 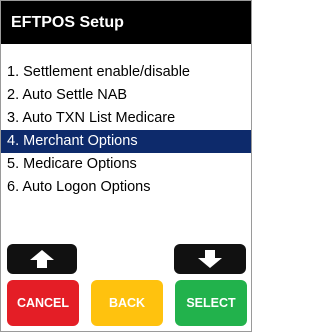 I want to click on select-button: SELECT, so click(x=211, y=303).